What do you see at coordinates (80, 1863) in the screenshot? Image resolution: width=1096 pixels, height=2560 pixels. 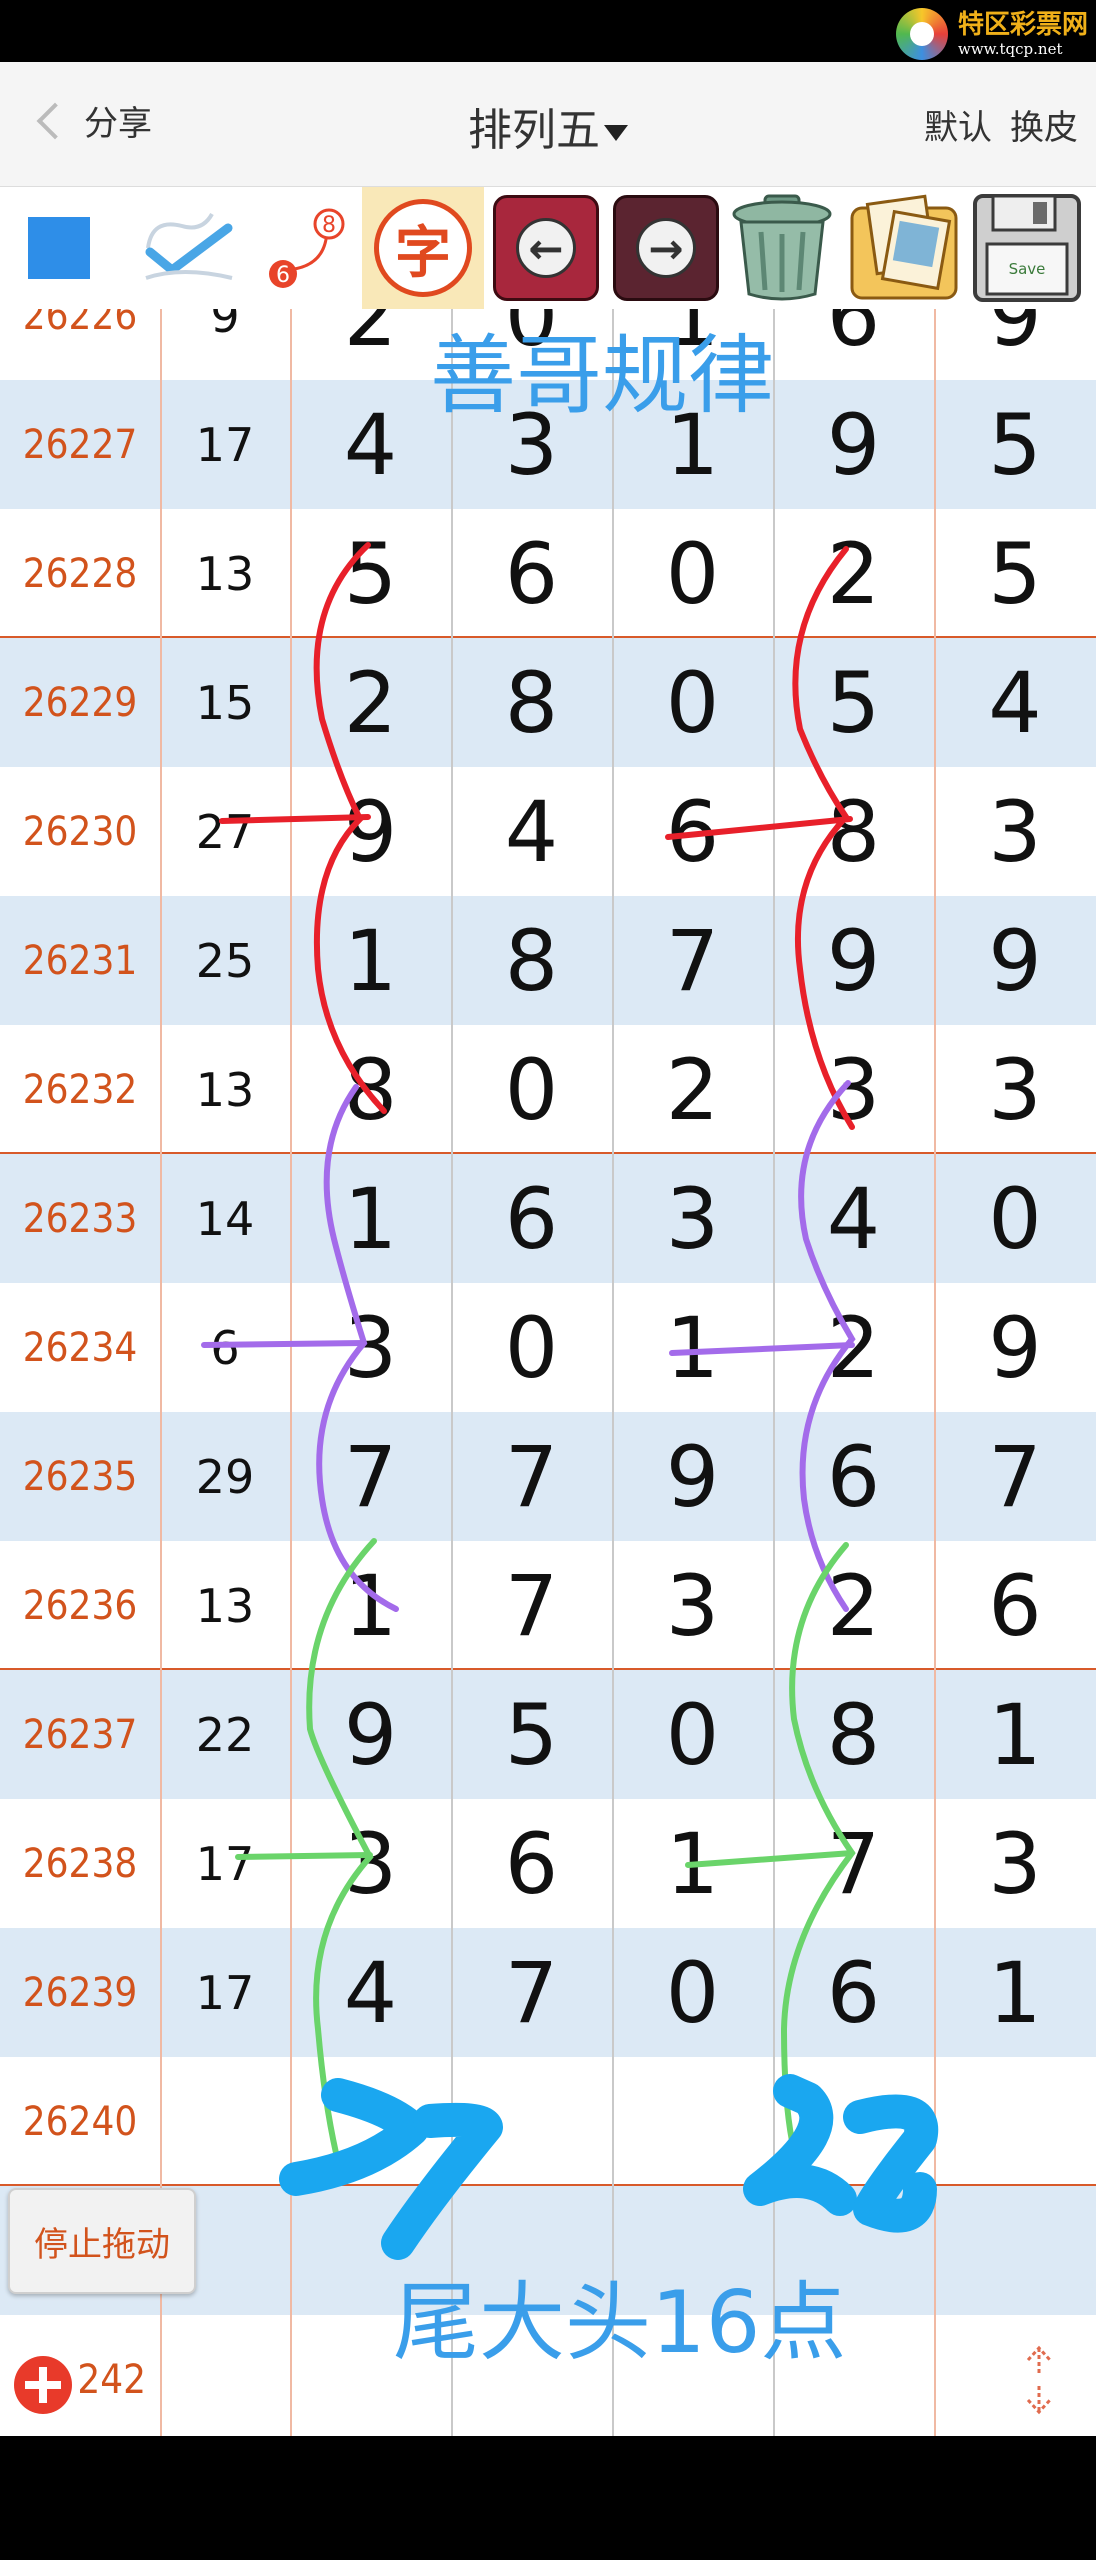 I see `issue-number: 26238` at bounding box center [80, 1863].